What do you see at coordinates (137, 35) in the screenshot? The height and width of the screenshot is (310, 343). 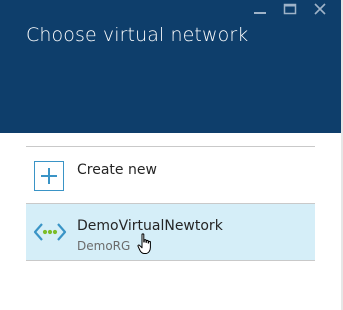 I see `blade-title: Choose virtual network` at bounding box center [137, 35].